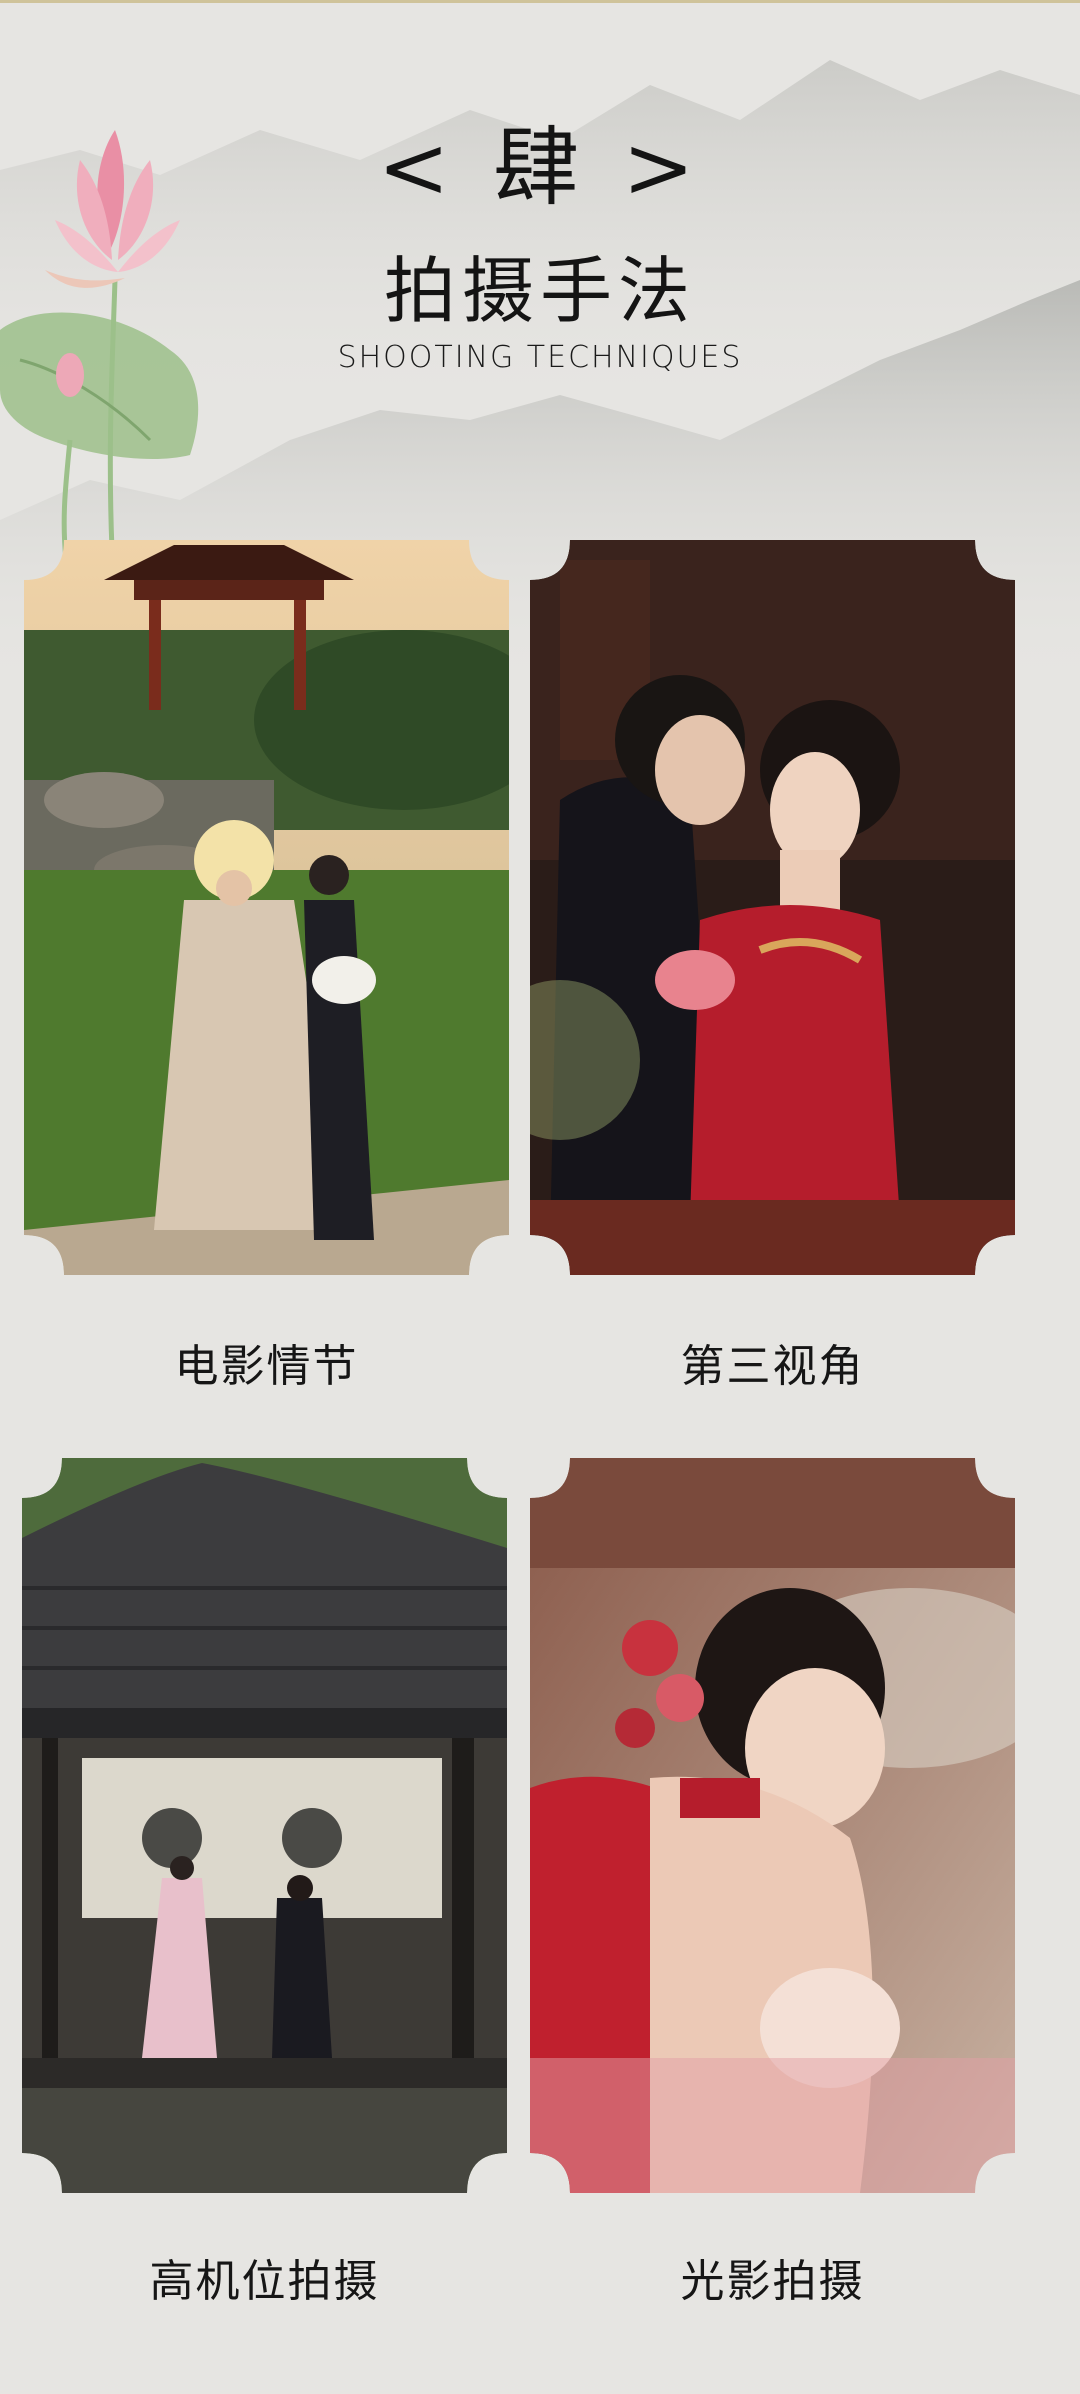 The image size is (1080, 2394). What do you see at coordinates (539, 291) in the screenshot?
I see `section-title: 拍摄手法` at bounding box center [539, 291].